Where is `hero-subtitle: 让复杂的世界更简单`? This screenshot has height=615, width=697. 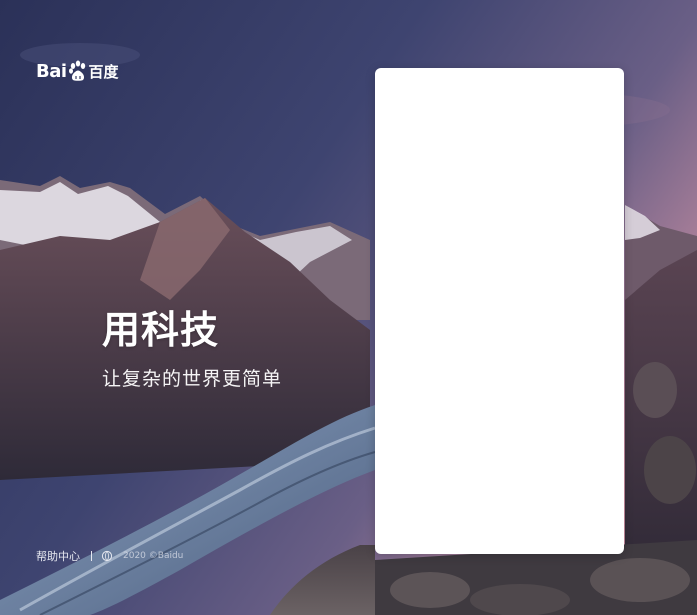 hero-subtitle: 让复杂的世界更简单 is located at coordinates (192, 379).